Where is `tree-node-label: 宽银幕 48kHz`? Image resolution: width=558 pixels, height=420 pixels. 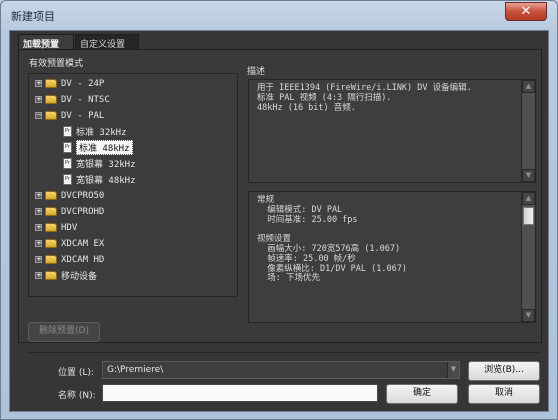
tree-node-label: 宽银幕 48kHz is located at coordinates (106, 181).